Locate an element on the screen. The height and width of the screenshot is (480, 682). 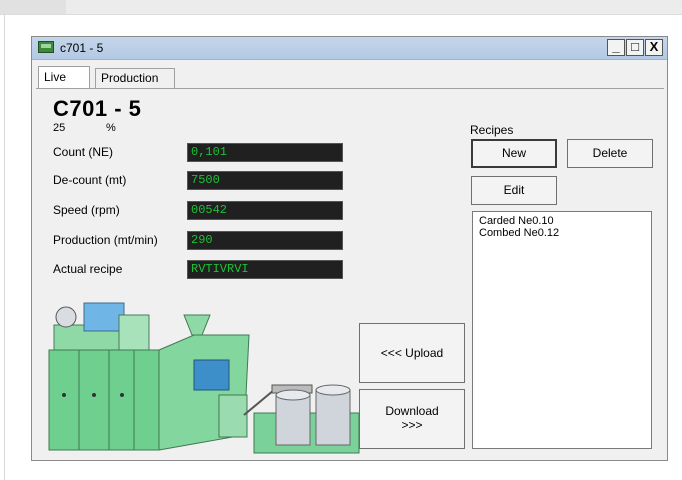
new-recipe-button: New is located at coordinates (514, 153).